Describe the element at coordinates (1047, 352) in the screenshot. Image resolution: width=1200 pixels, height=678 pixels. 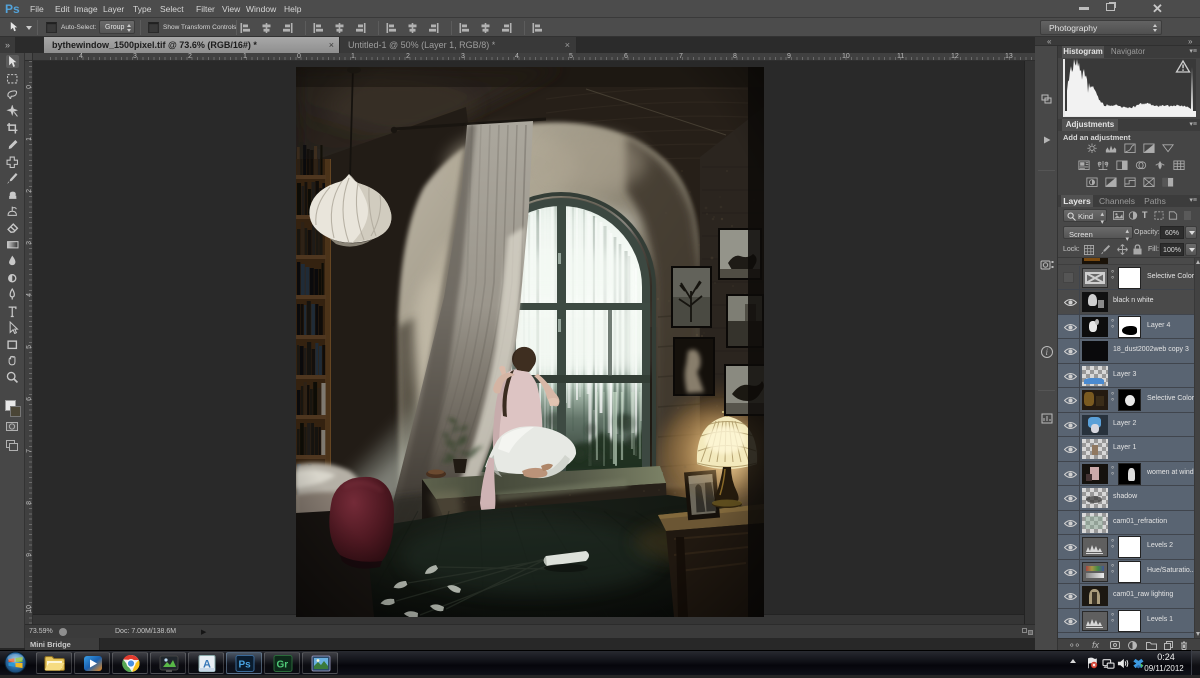
I see `svg-text: i` at that location.